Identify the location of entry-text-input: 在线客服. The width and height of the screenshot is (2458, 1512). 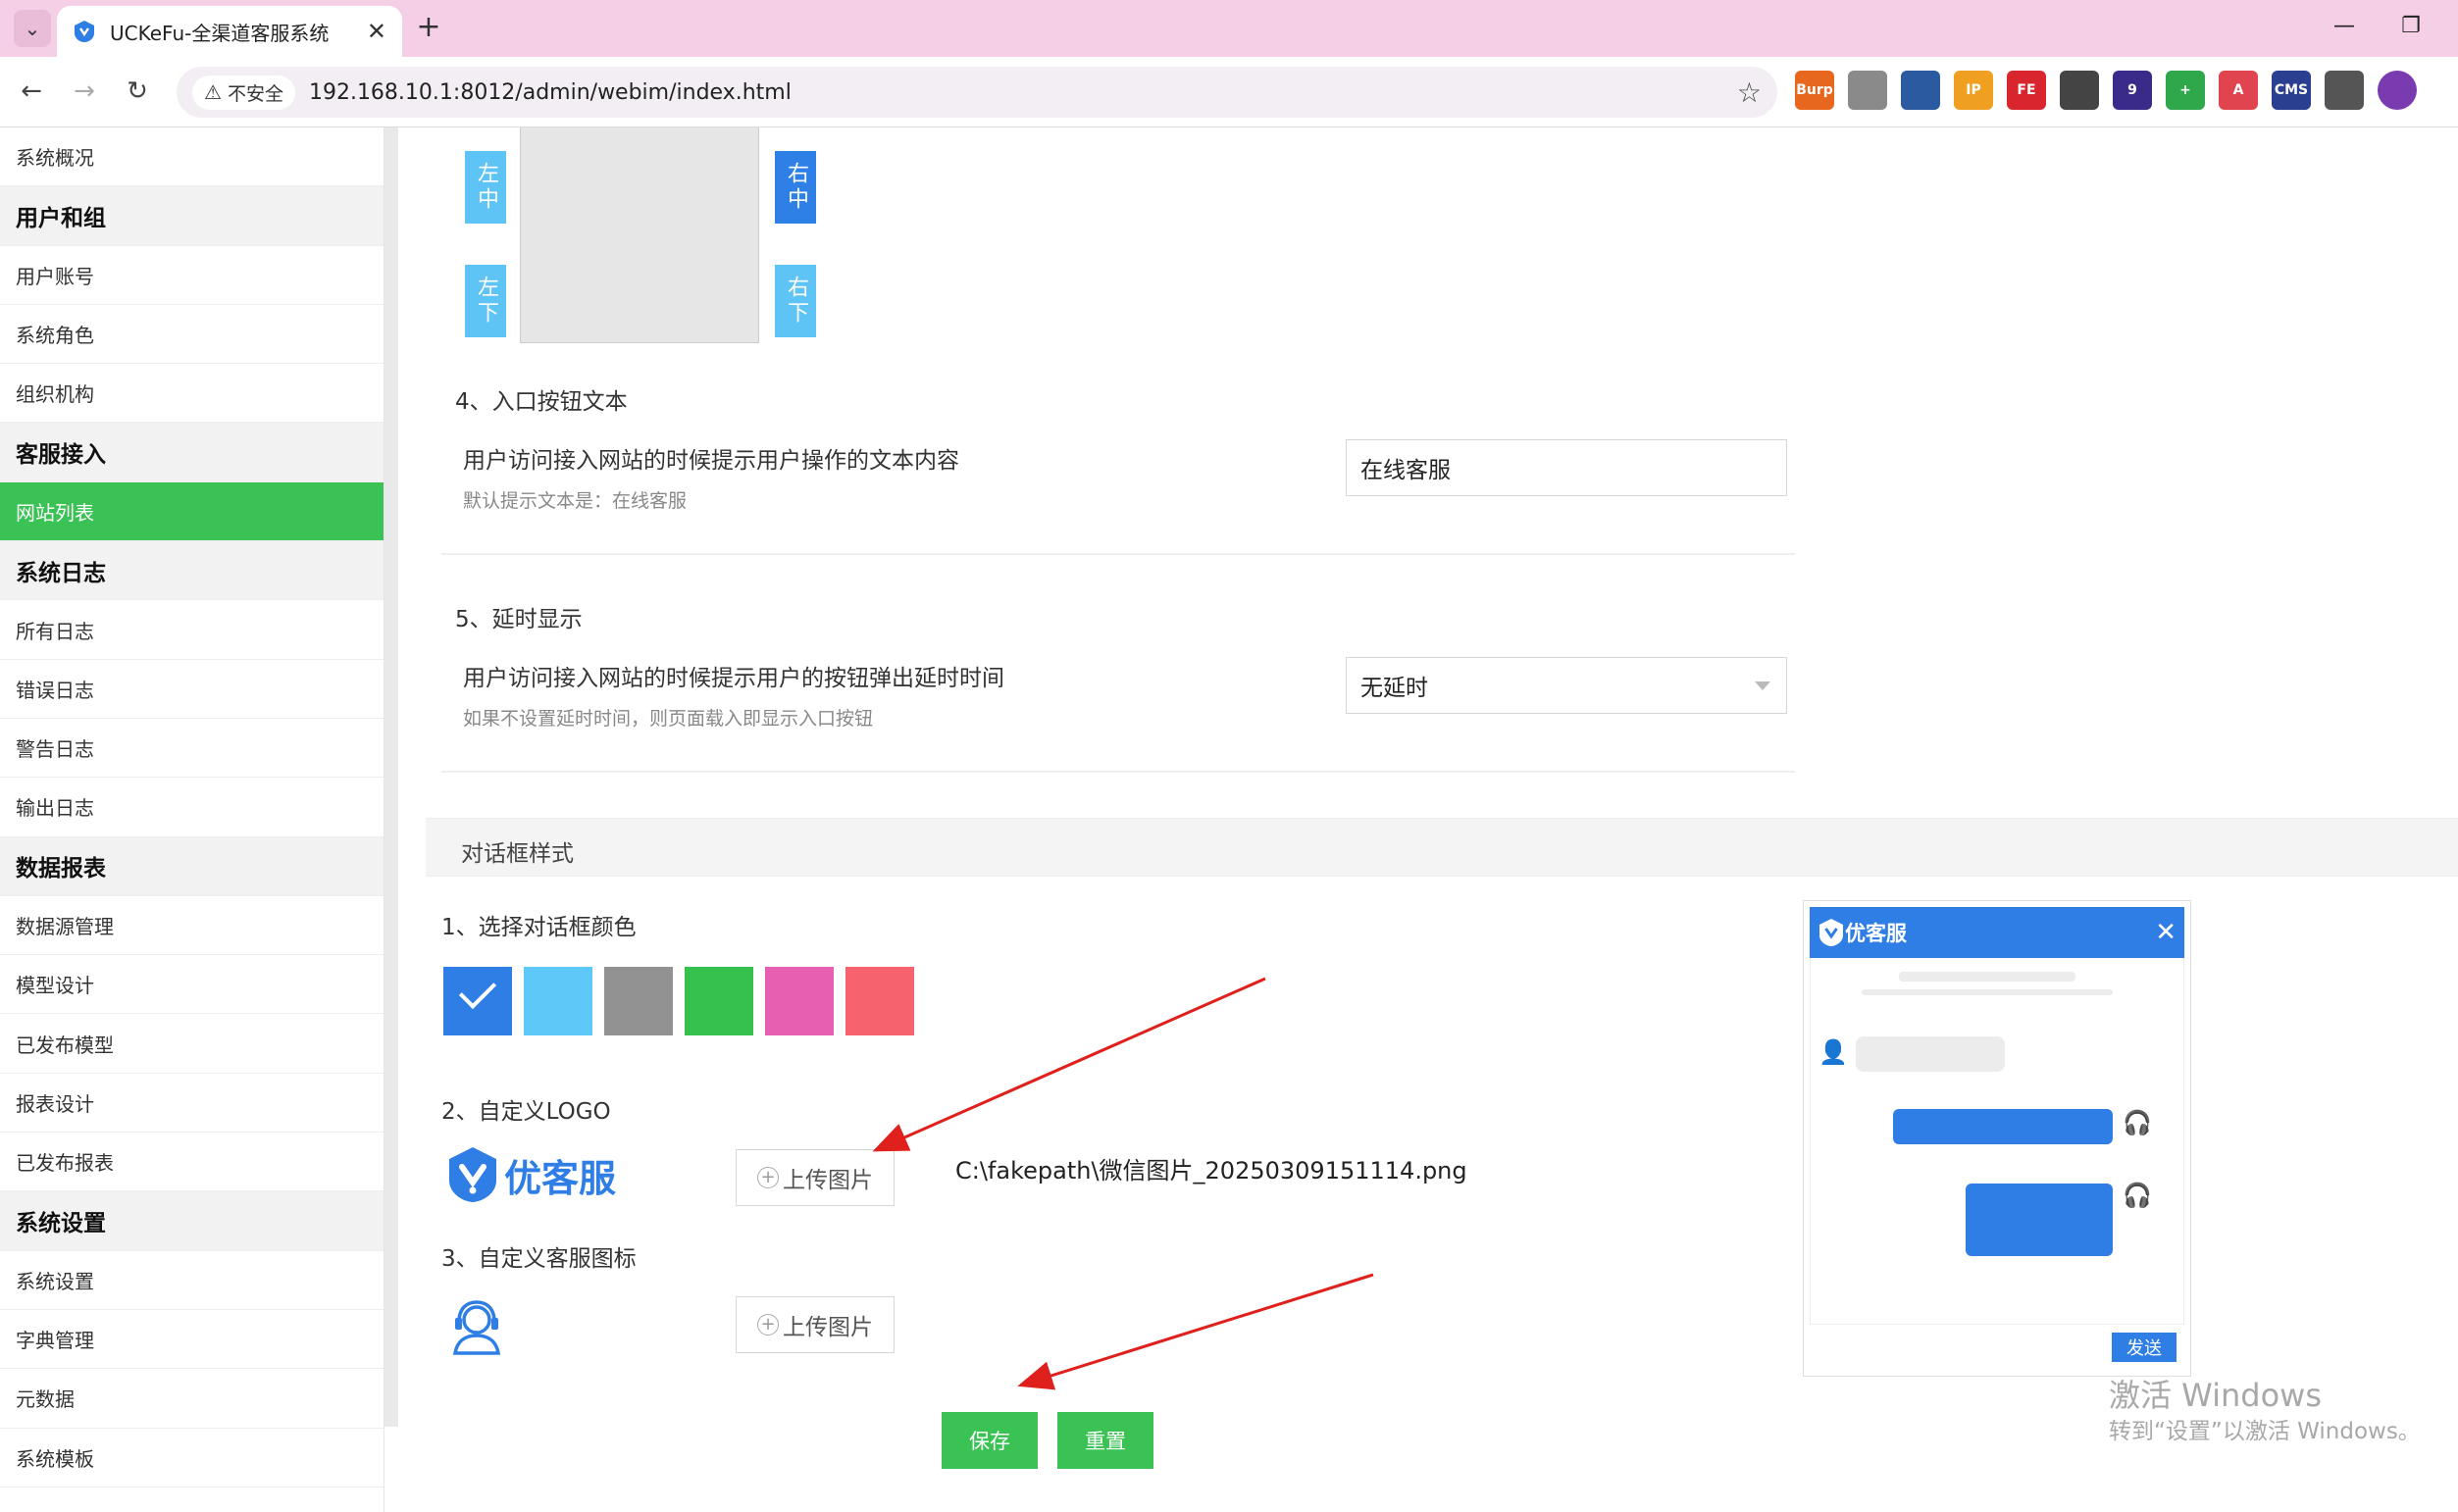
(1566, 467).